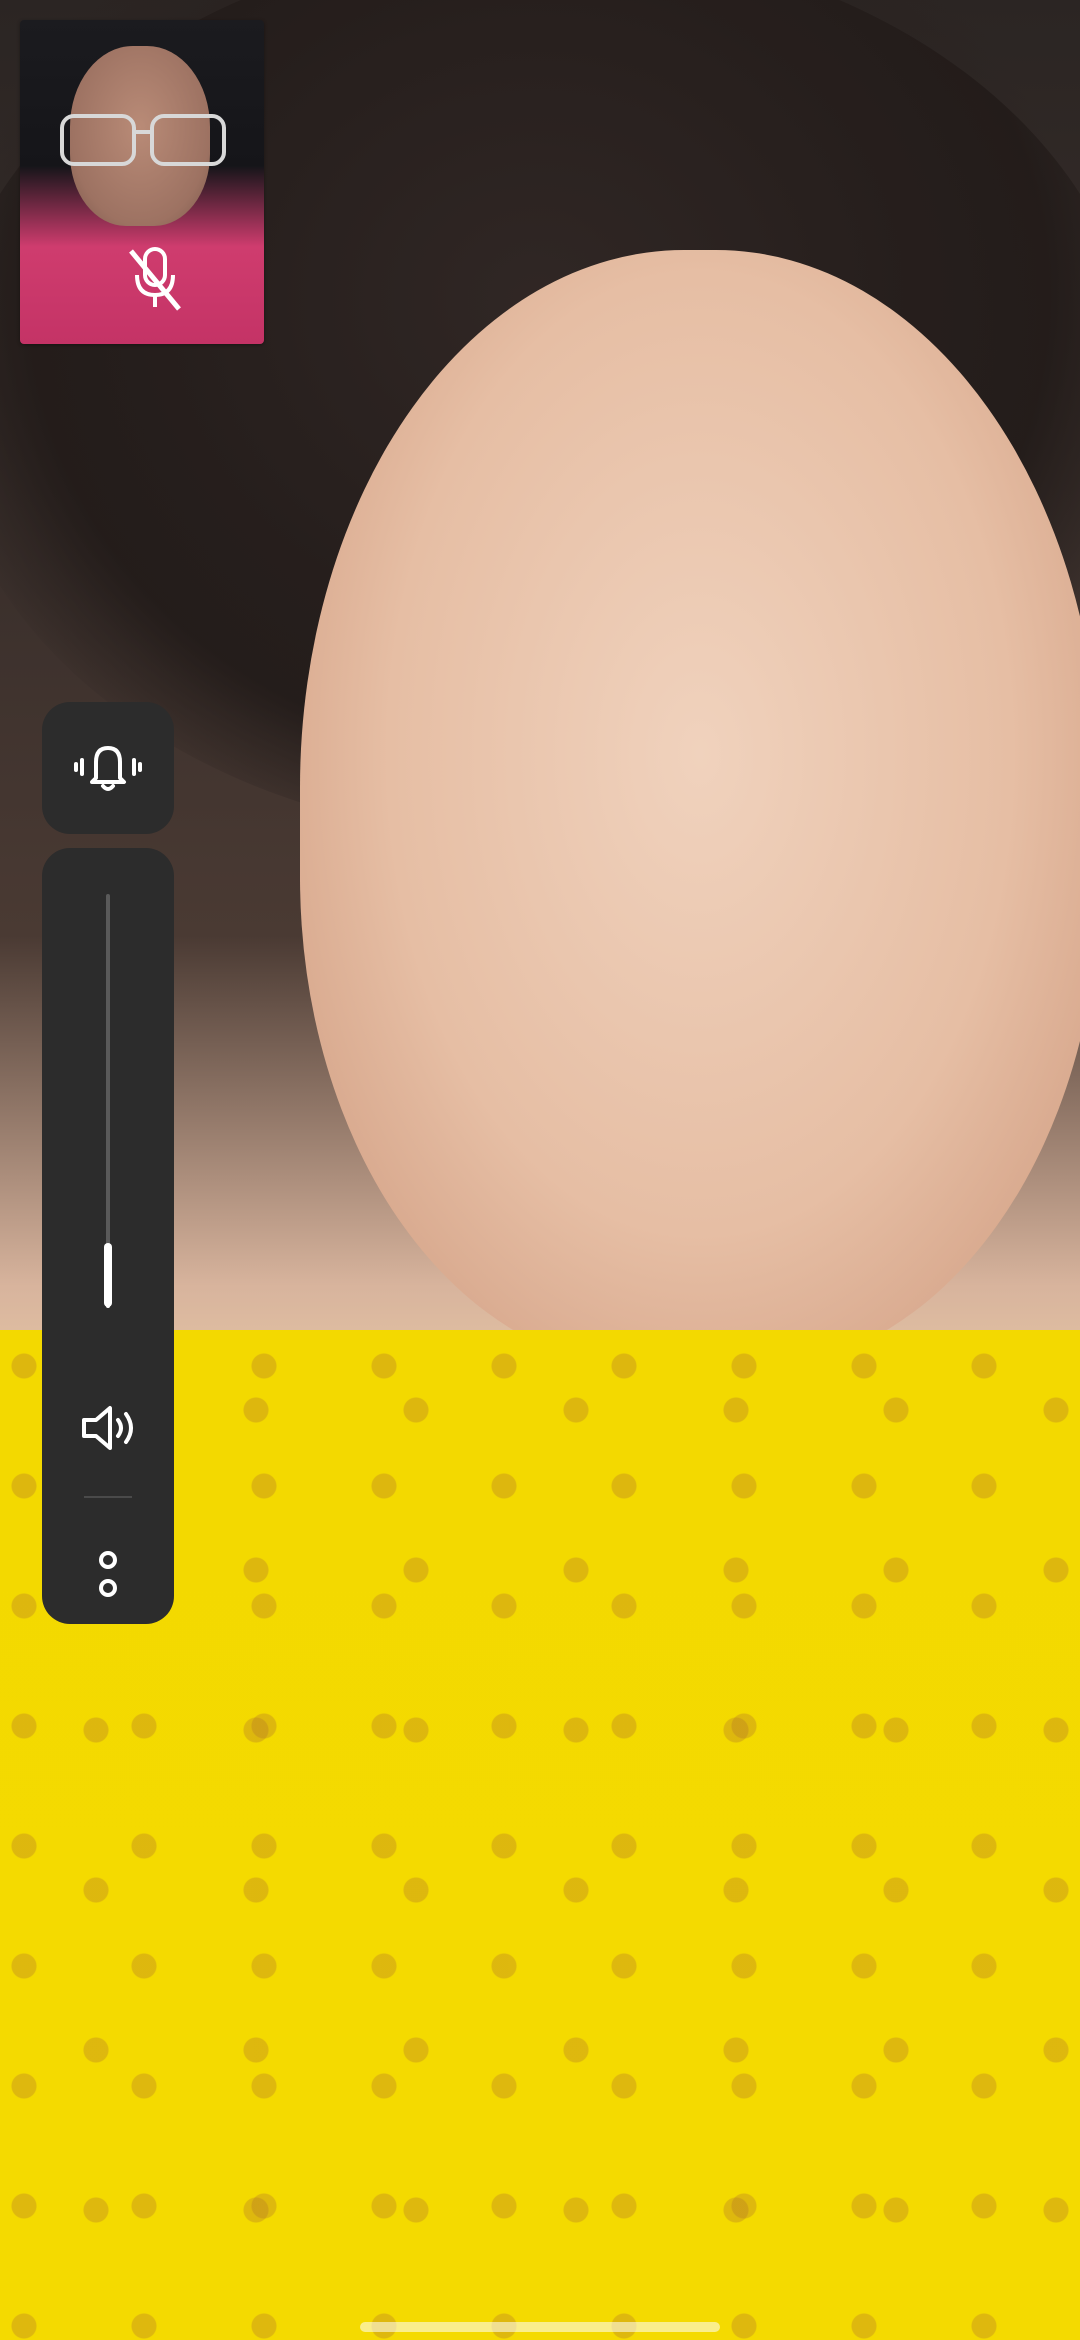 The width and height of the screenshot is (1080, 2340). What do you see at coordinates (108, 1497) in the screenshot?
I see `volume-panel-divider` at bounding box center [108, 1497].